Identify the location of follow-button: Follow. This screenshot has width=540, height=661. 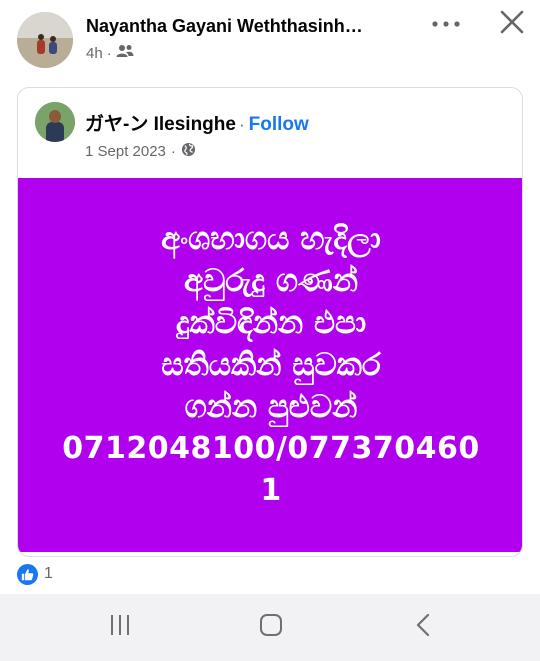
(279, 125).